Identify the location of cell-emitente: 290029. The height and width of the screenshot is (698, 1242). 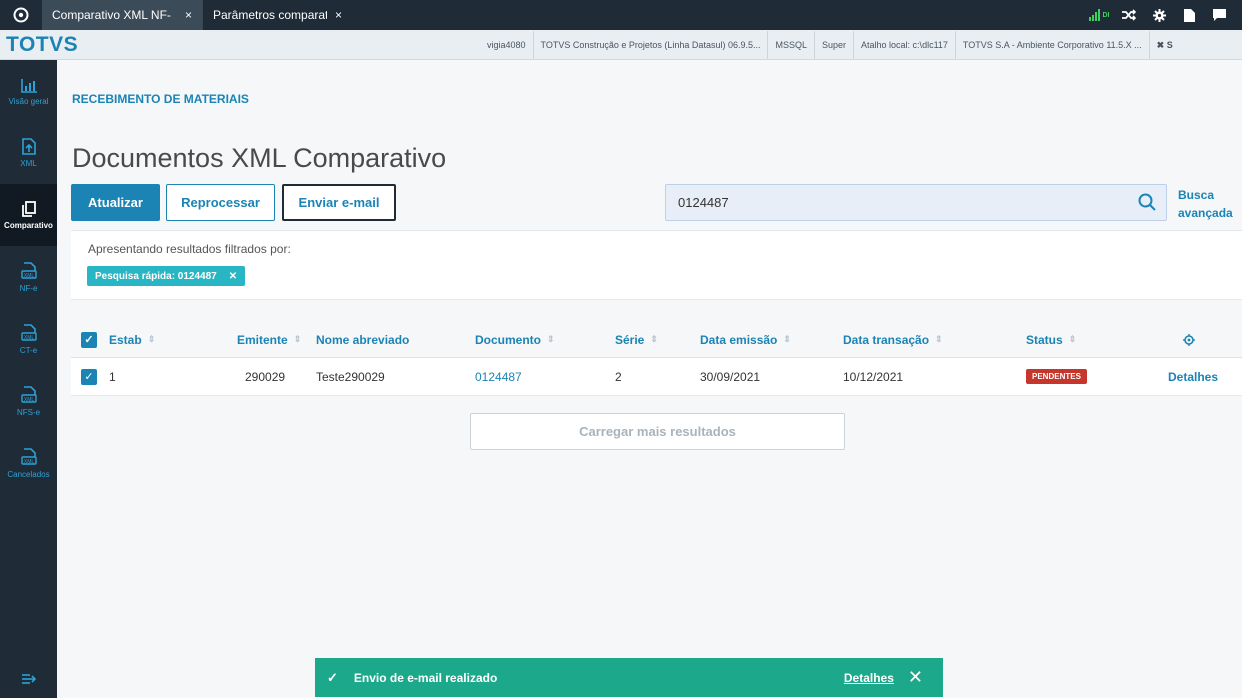
(265, 376).